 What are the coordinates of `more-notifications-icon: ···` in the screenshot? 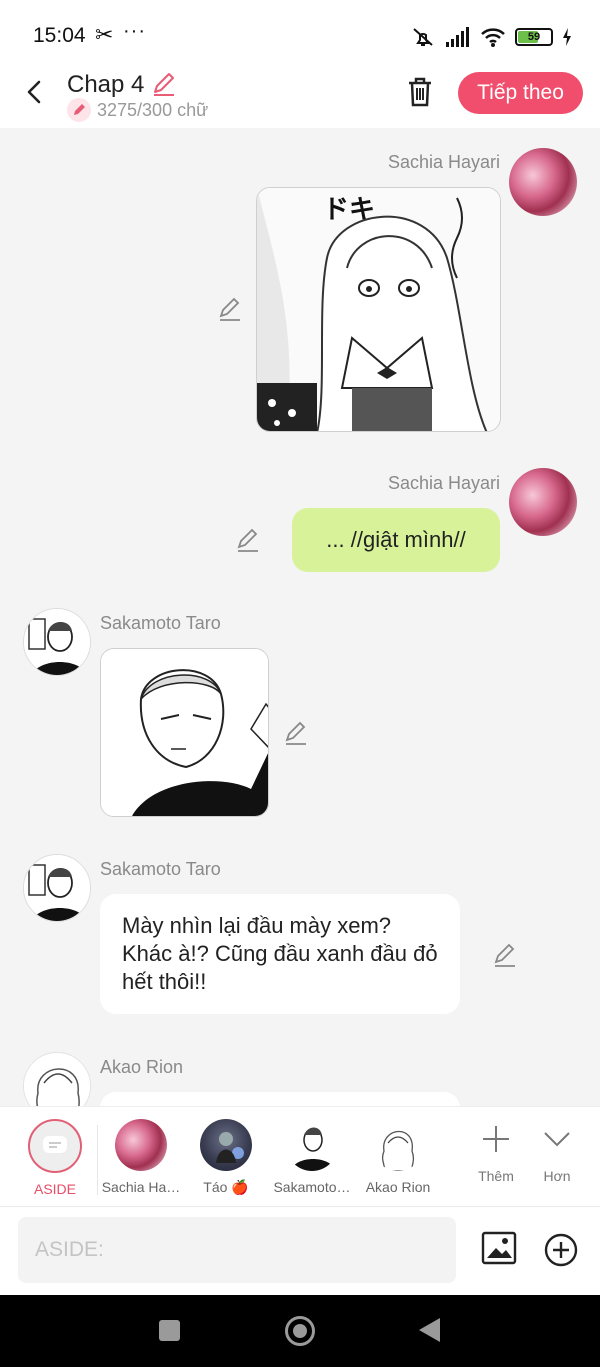 It's located at (134, 31).